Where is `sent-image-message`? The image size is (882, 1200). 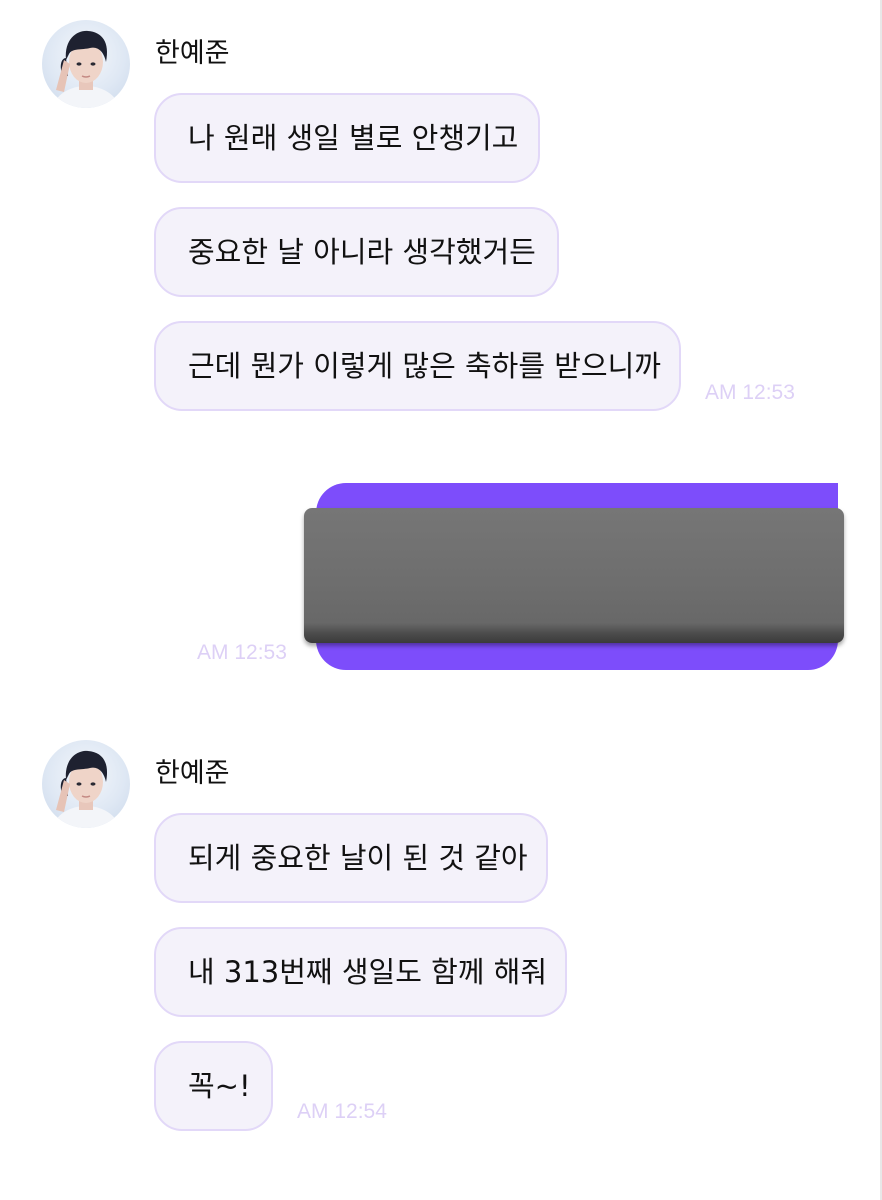 sent-image-message is located at coordinates (574, 576).